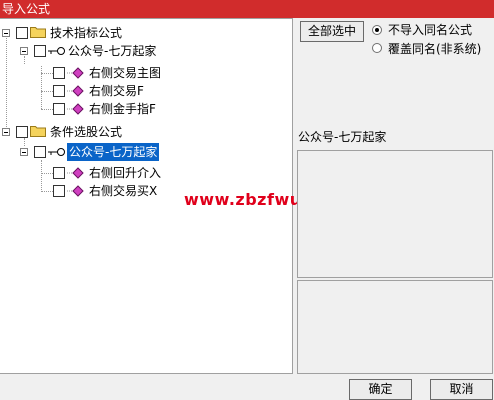 This screenshot has height=400, width=494. I want to click on tree-node-label: 公众号-七万起家, so click(112, 51).